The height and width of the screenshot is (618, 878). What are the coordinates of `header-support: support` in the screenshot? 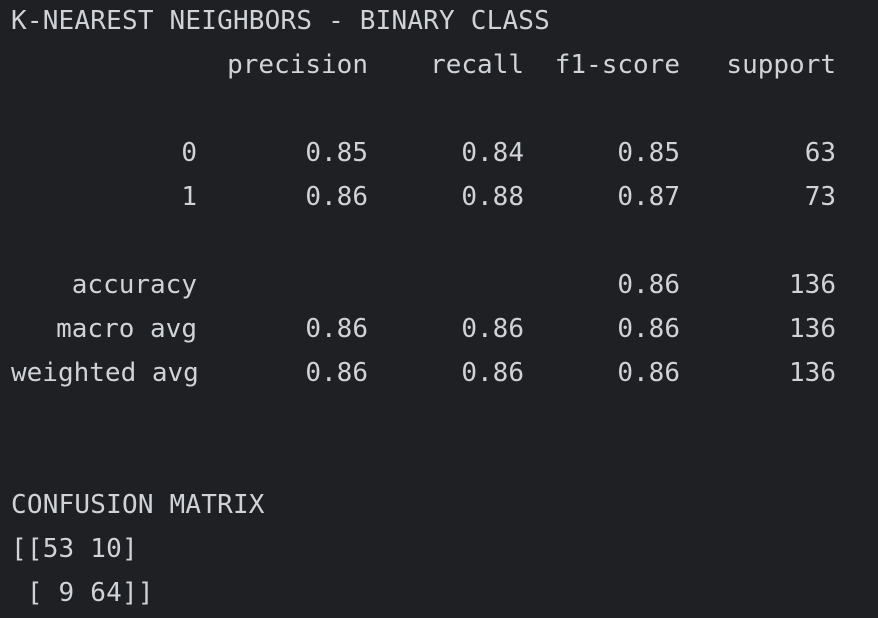 It's located at (781, 65).